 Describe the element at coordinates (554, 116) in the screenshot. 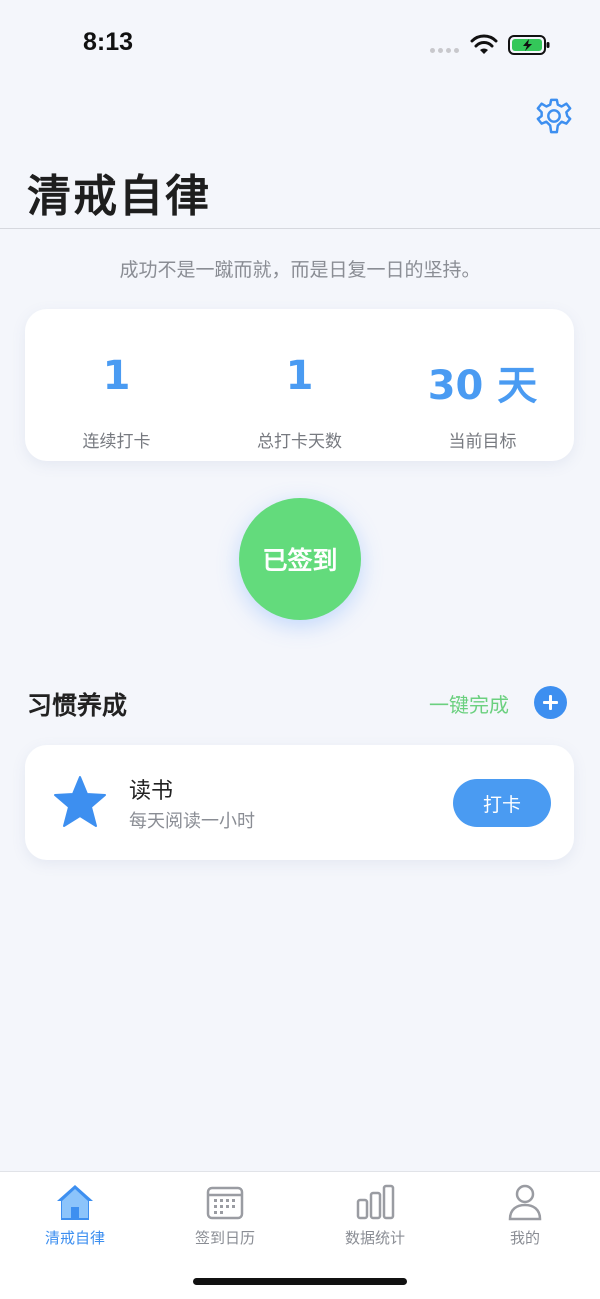

I see `settings-gear-icon` at that location.